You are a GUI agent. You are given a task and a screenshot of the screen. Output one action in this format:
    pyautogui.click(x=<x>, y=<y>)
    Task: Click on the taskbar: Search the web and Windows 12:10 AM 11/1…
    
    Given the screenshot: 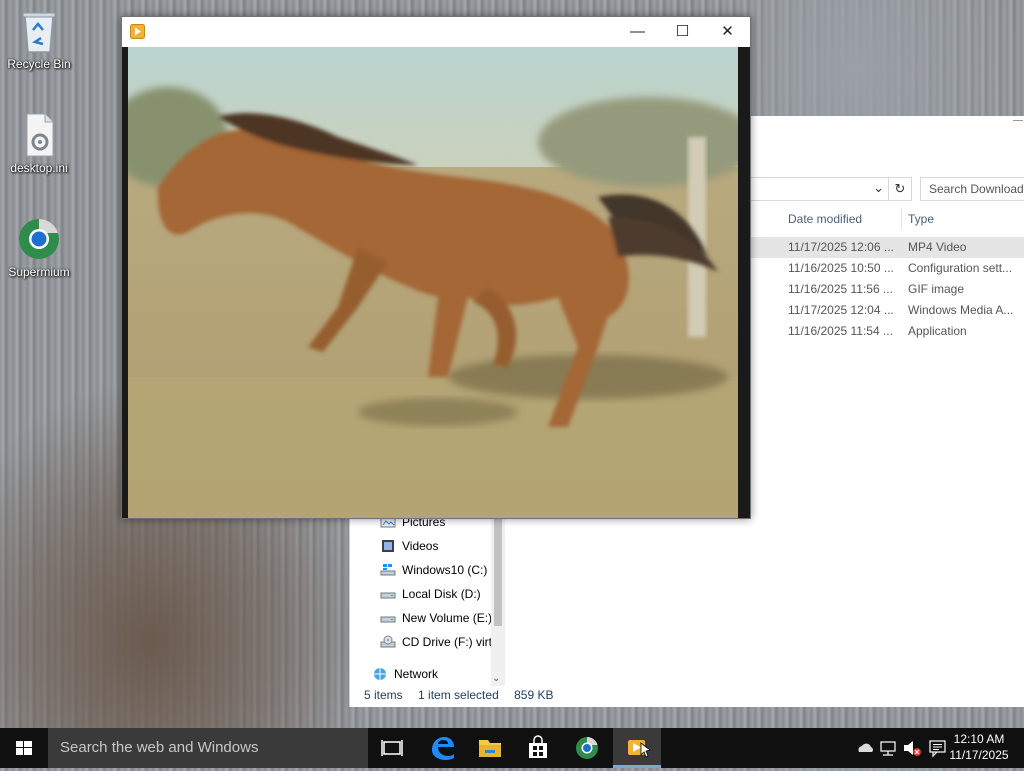 What is the action you would take?
    pyautogui.click(x=512, y=748)
    